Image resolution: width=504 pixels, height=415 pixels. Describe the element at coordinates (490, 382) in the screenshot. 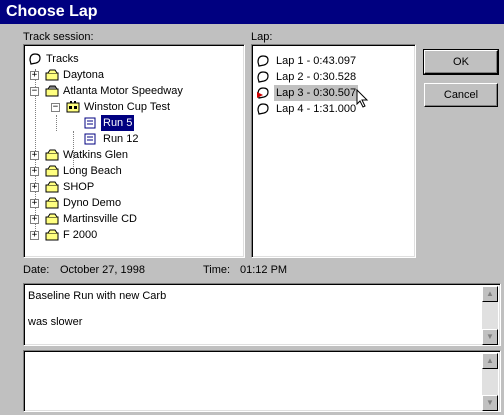

I see `secondary-scrollbar: ▲ ▼` at that location.